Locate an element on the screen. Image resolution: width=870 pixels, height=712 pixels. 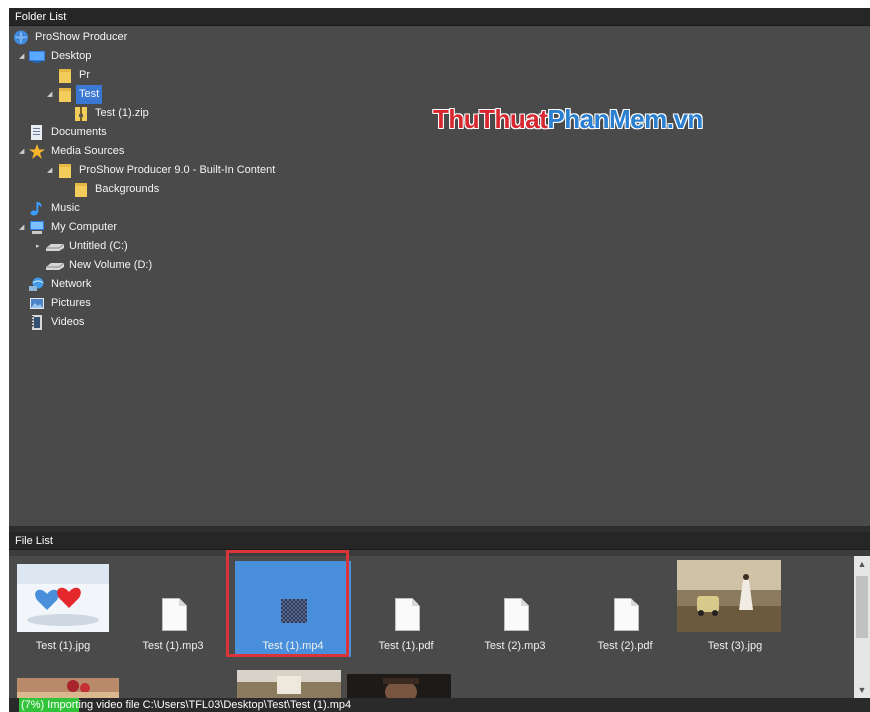
tree-item-label: My Computer is located at coordinates (84, 227).